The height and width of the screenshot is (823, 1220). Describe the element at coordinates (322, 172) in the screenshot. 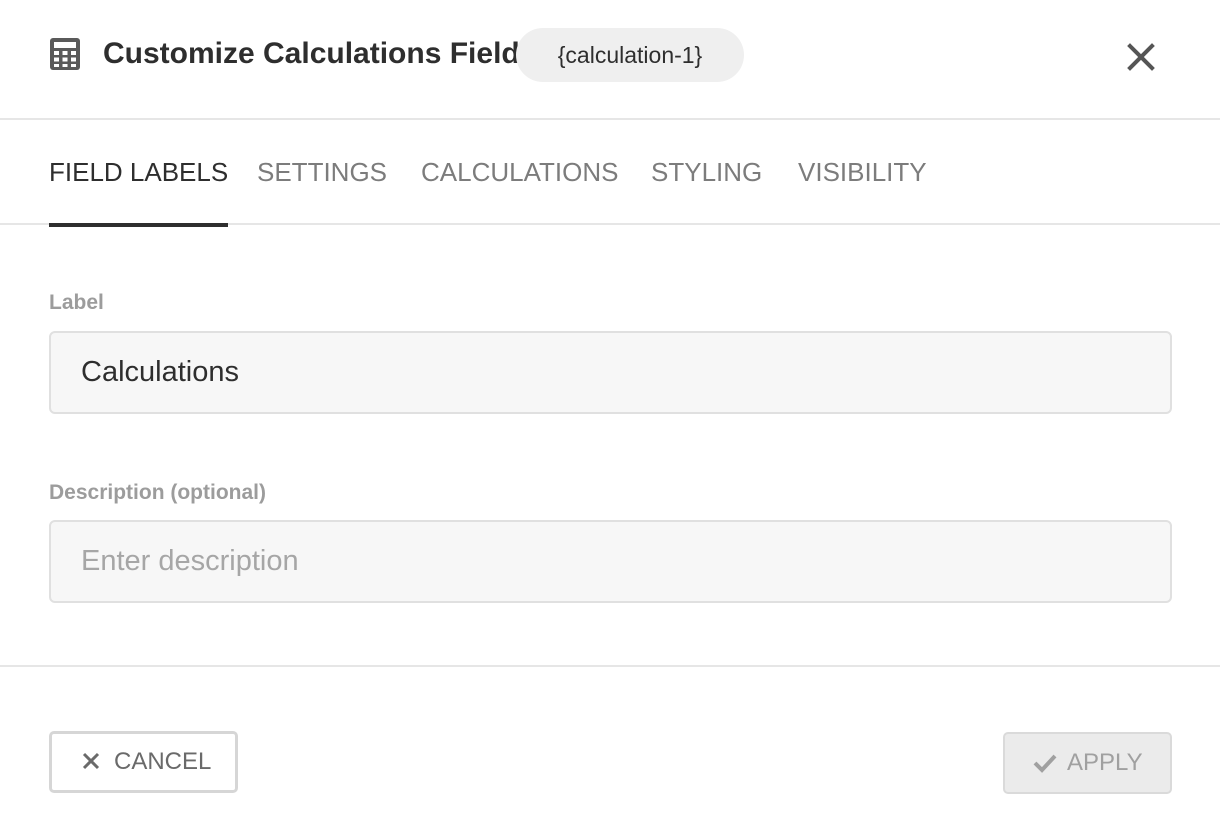

I see `tab-settings: SETTINGS` at that location.